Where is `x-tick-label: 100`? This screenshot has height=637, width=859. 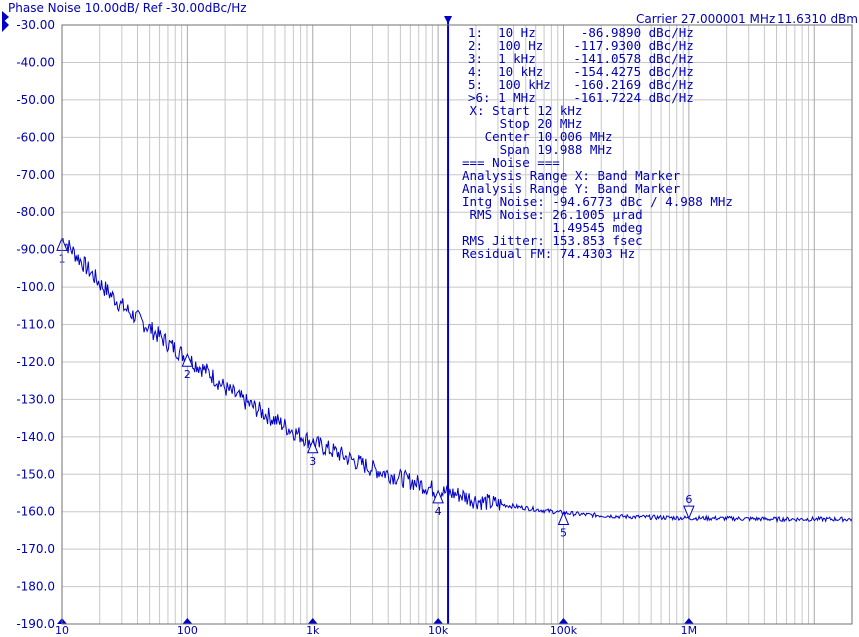 x-tick-label: 100 is located at coordinates (187, 630).